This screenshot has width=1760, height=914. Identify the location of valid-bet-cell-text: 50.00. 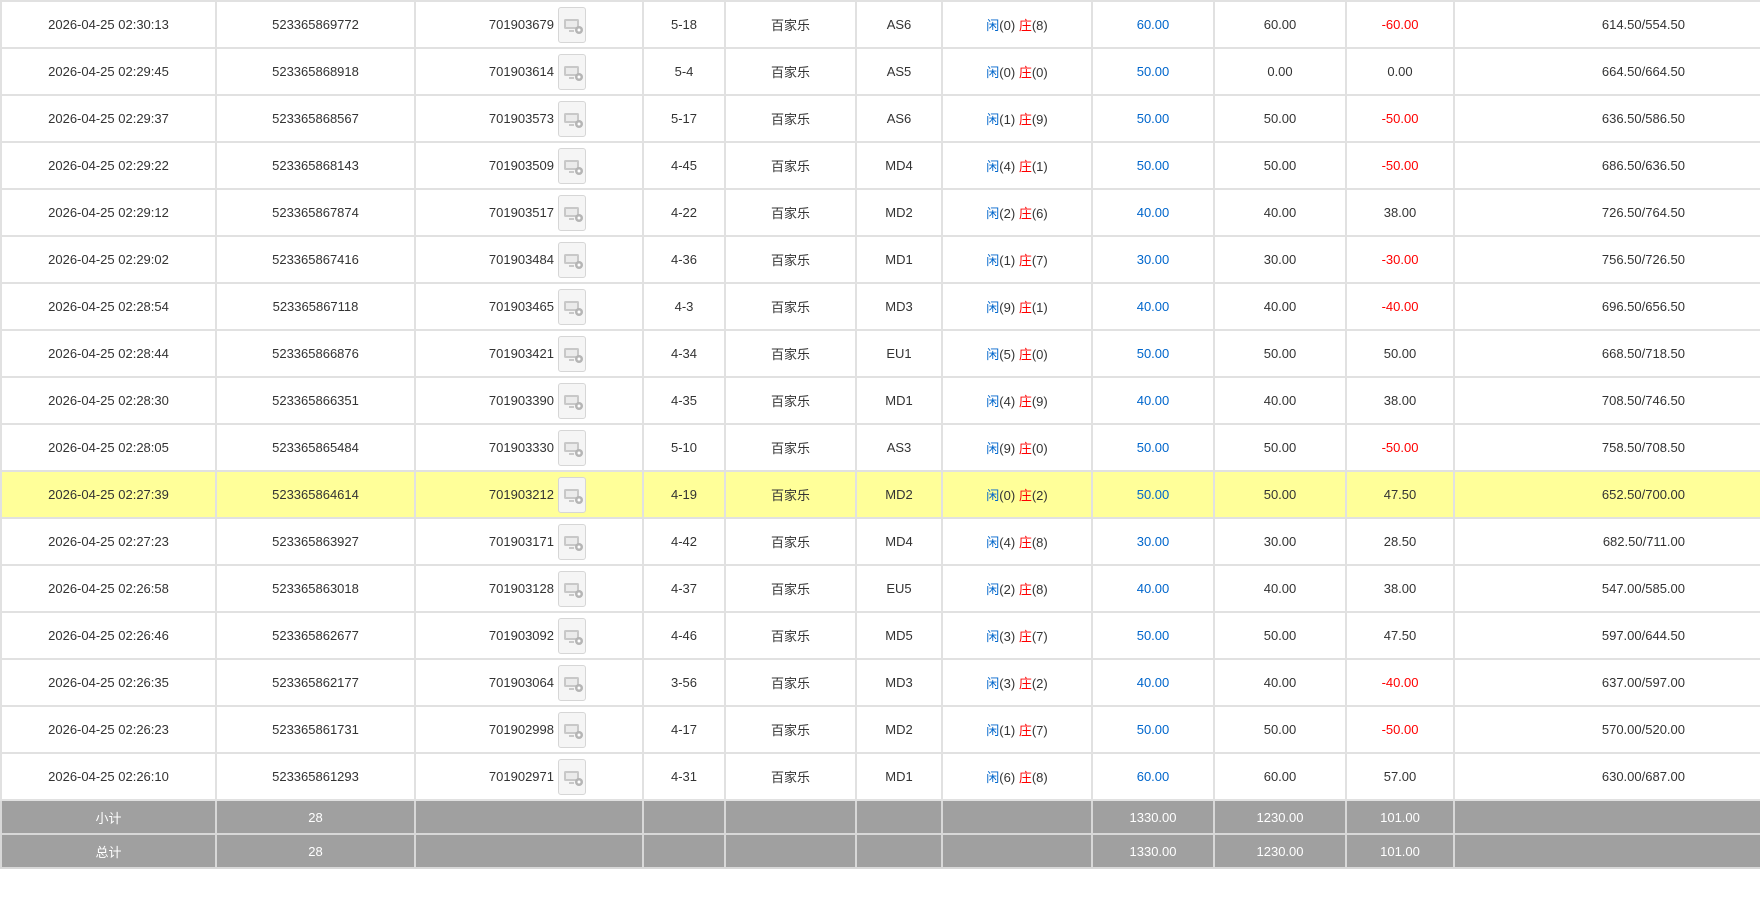
(1280, 165).